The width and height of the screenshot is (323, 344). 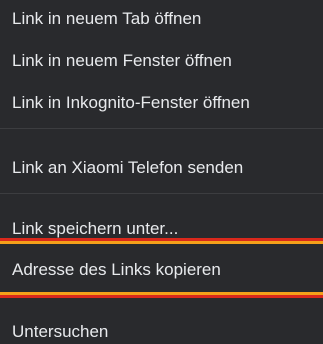 I want to click on menu-item-label: Link in neuem Tab öffnen, so click(x=107, y=18).